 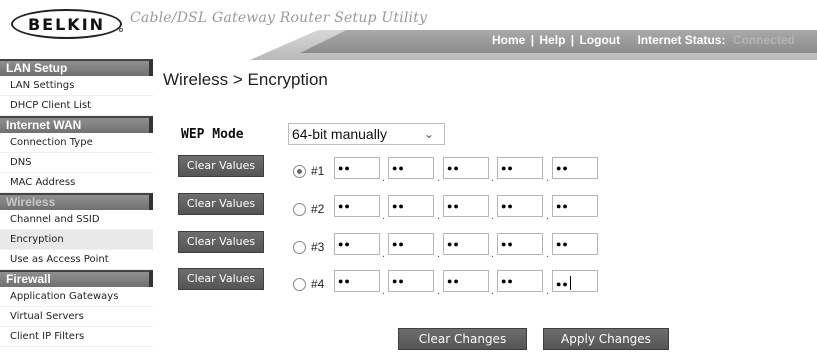 I want to click on sidebar-section-firewall: Firewall, so click(x=76, y=278).